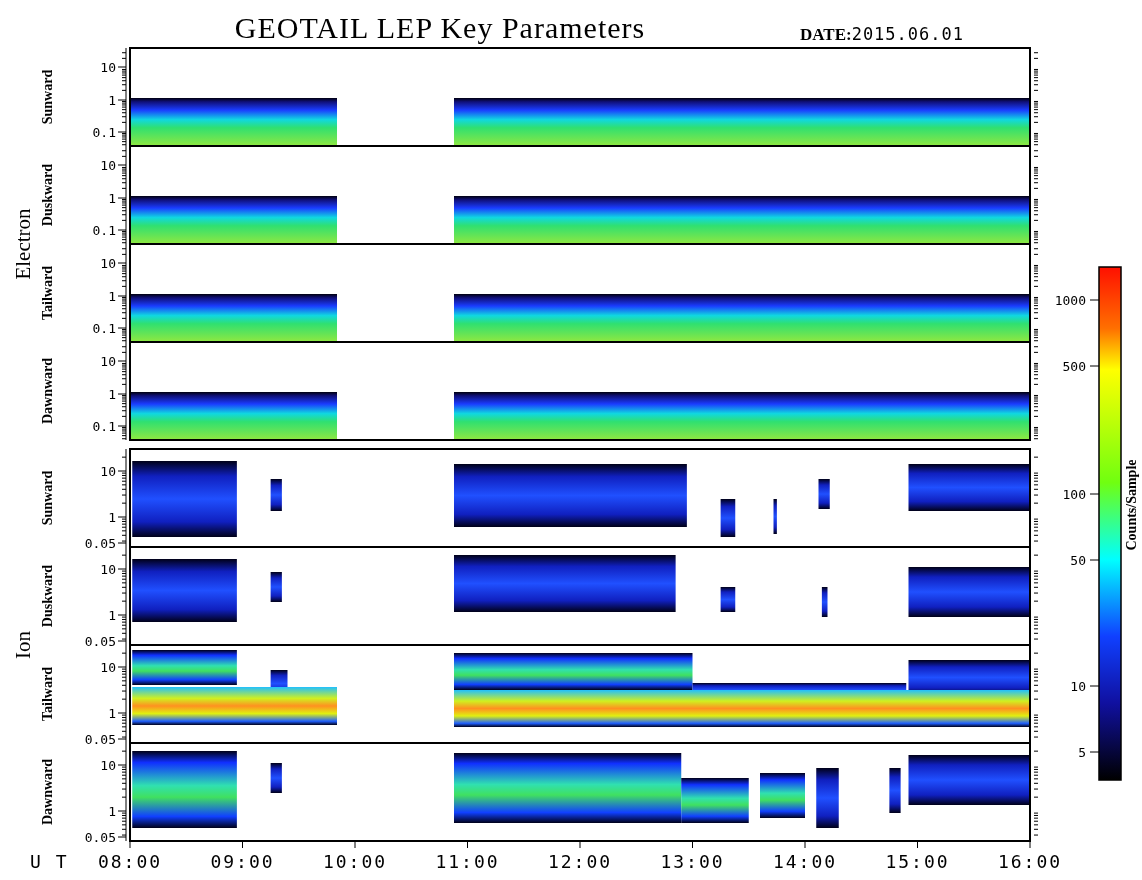 The image size is (1142, 880). Describe the element at coordinates (23, 645) in the screenshot. I see `group-label: Ion` at that location.